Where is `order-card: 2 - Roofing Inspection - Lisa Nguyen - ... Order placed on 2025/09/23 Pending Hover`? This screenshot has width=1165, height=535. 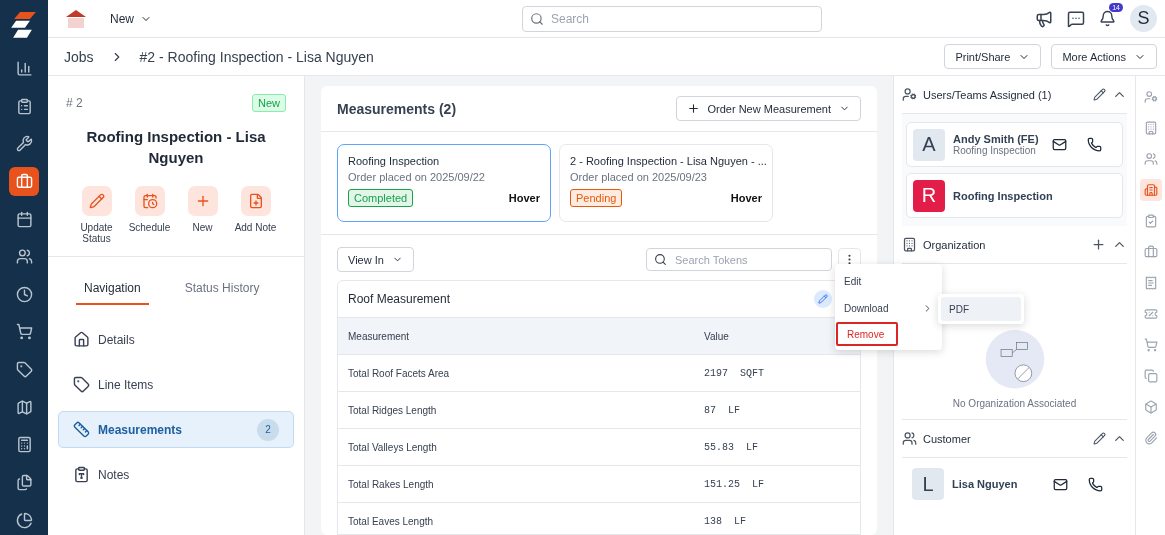 order-card: 2 - Roofing Inspection - Lisa Nguyen - ... Order placed on 2025/09/23 Pending Hover is located at coordinates (666, 183).